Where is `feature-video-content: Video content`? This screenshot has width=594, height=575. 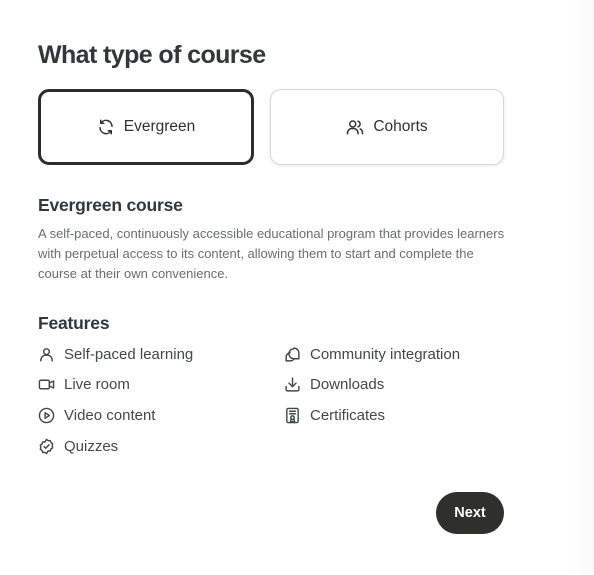
feature-video-content: Video content is located at coordinates (96, 415).